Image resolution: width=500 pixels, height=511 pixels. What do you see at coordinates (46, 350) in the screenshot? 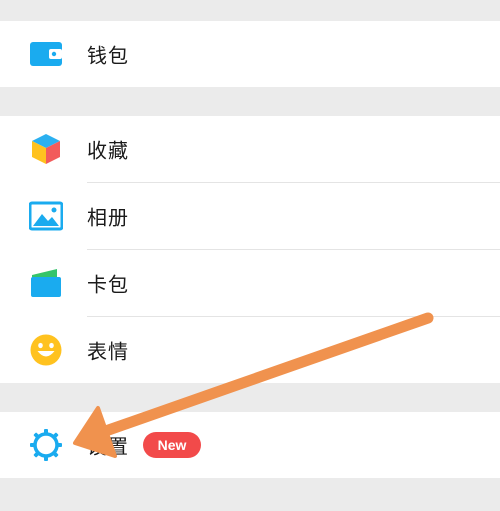
I see `emoji-icon` at bounding box center [46, 350].